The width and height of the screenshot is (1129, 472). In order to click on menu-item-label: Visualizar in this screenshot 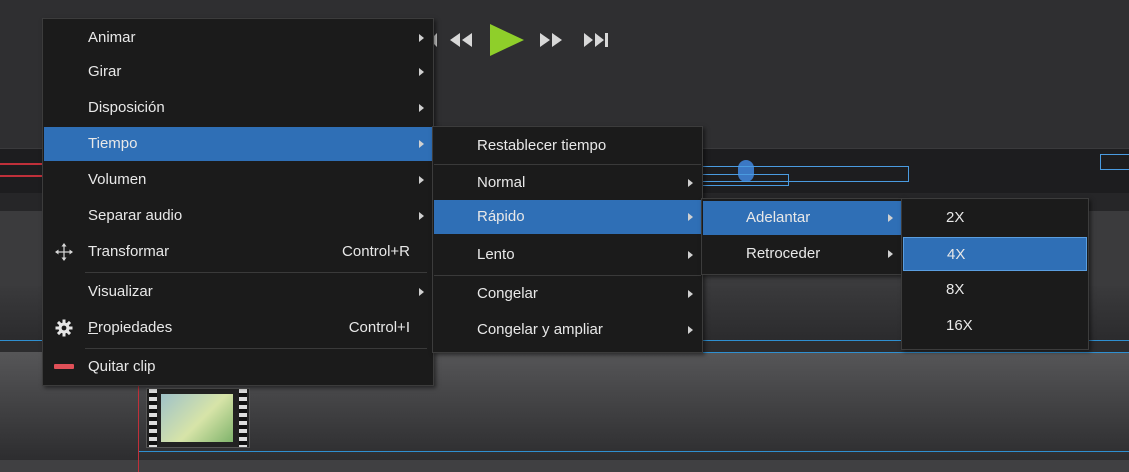, I will do `click(120, 291)`.